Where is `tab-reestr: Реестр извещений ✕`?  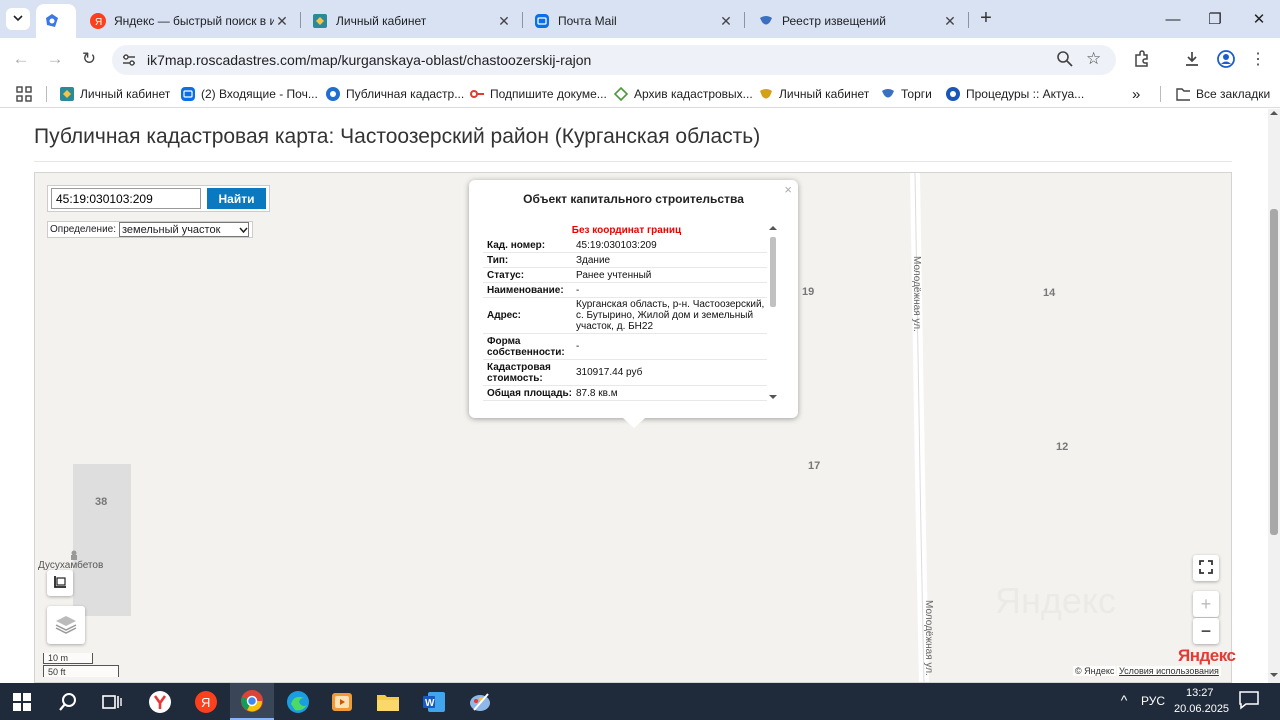 tab-reestr: Реестр извещений ✕ is located at coordinates (858, 21).